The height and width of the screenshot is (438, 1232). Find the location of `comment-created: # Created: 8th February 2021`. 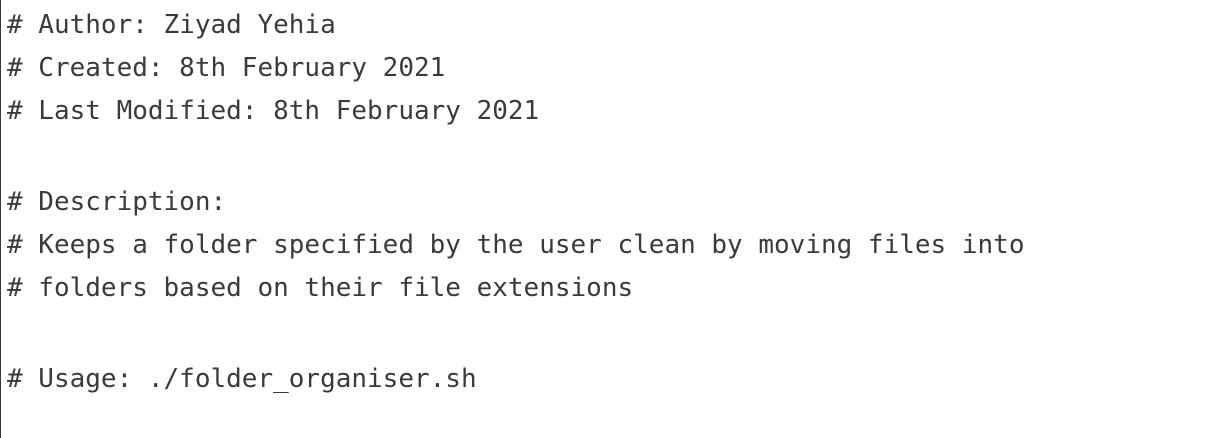

comment-created: # Created: 8th February 2021 is located at coordinates (226, 68).